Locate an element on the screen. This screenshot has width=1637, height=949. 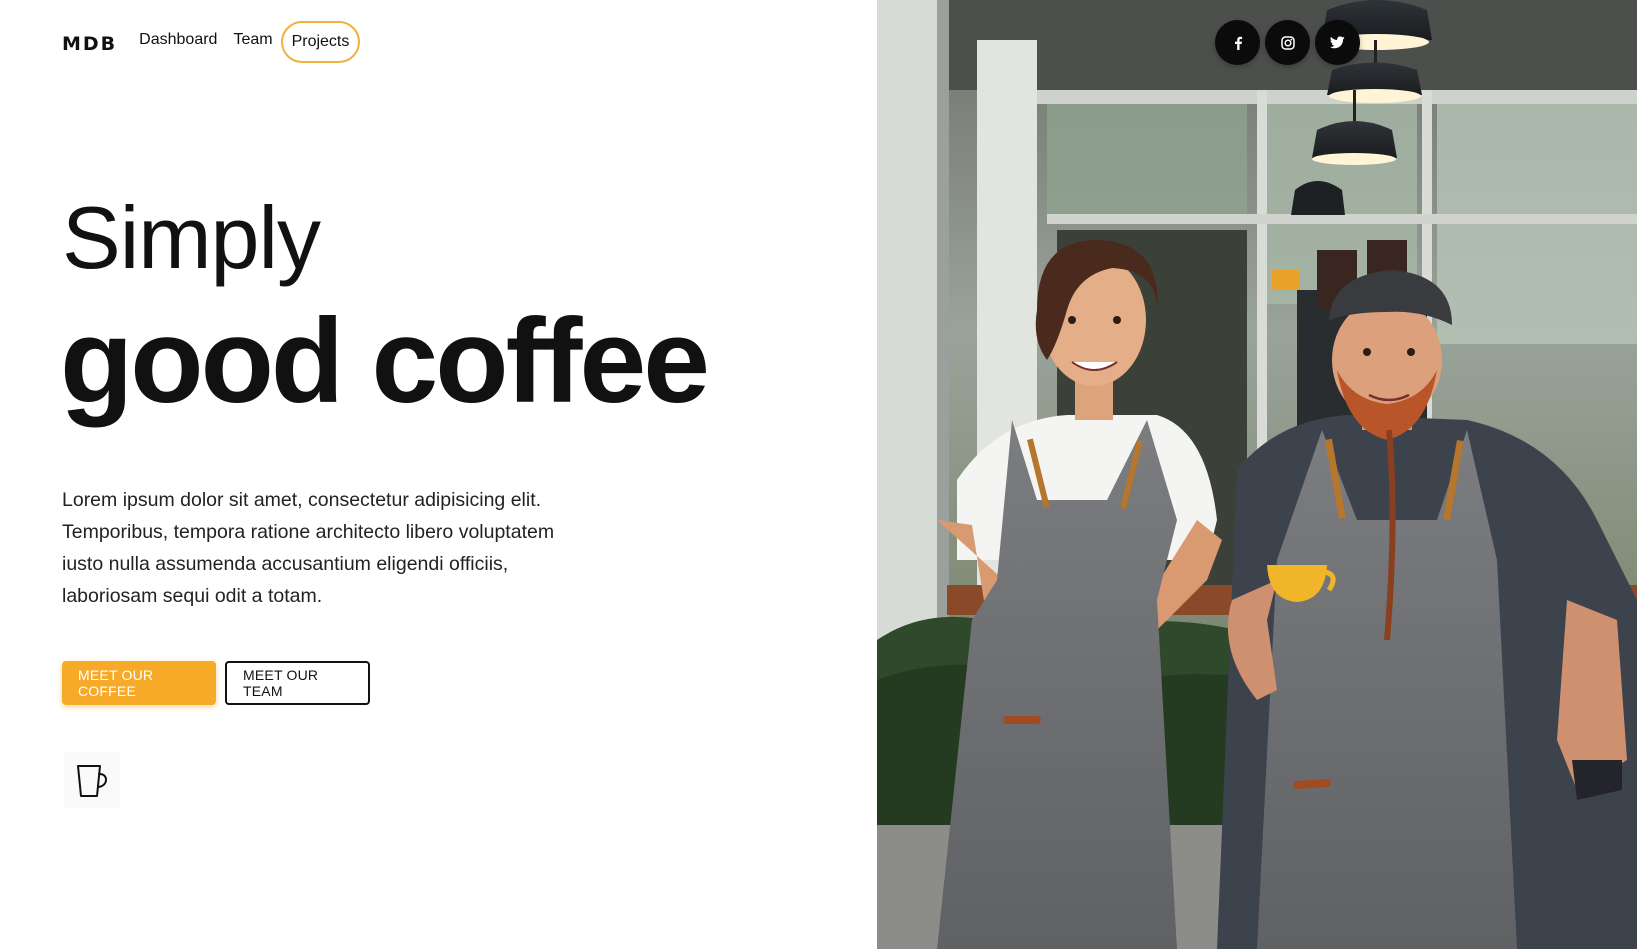
nav-link-team: Team is located at coordinates (252, 40).